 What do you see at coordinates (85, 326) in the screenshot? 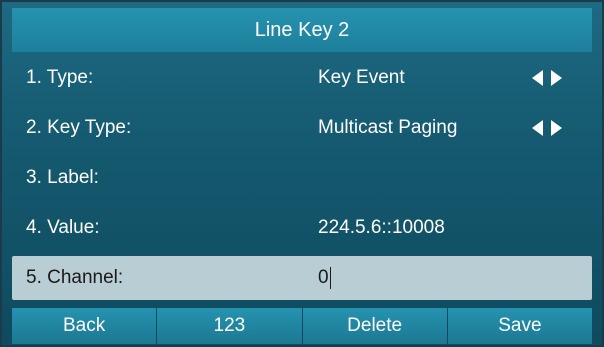
I see `back-button: Back` at bounding box center [85, 326].